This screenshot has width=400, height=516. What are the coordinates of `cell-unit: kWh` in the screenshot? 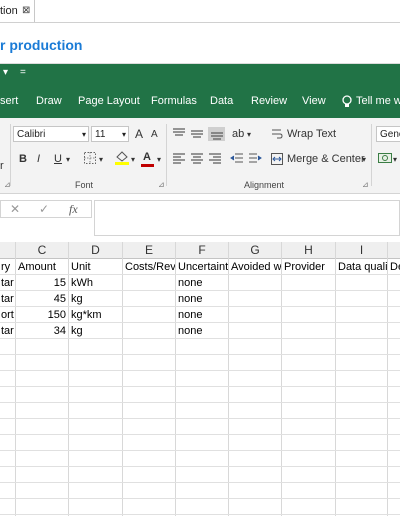 It's located at (96, 283).